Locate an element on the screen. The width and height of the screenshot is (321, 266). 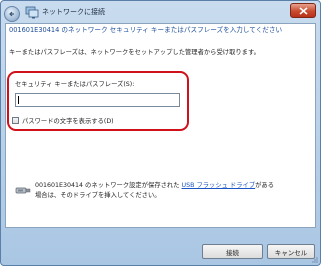
connect-button: 接続 is located at coordinates (232, 251).